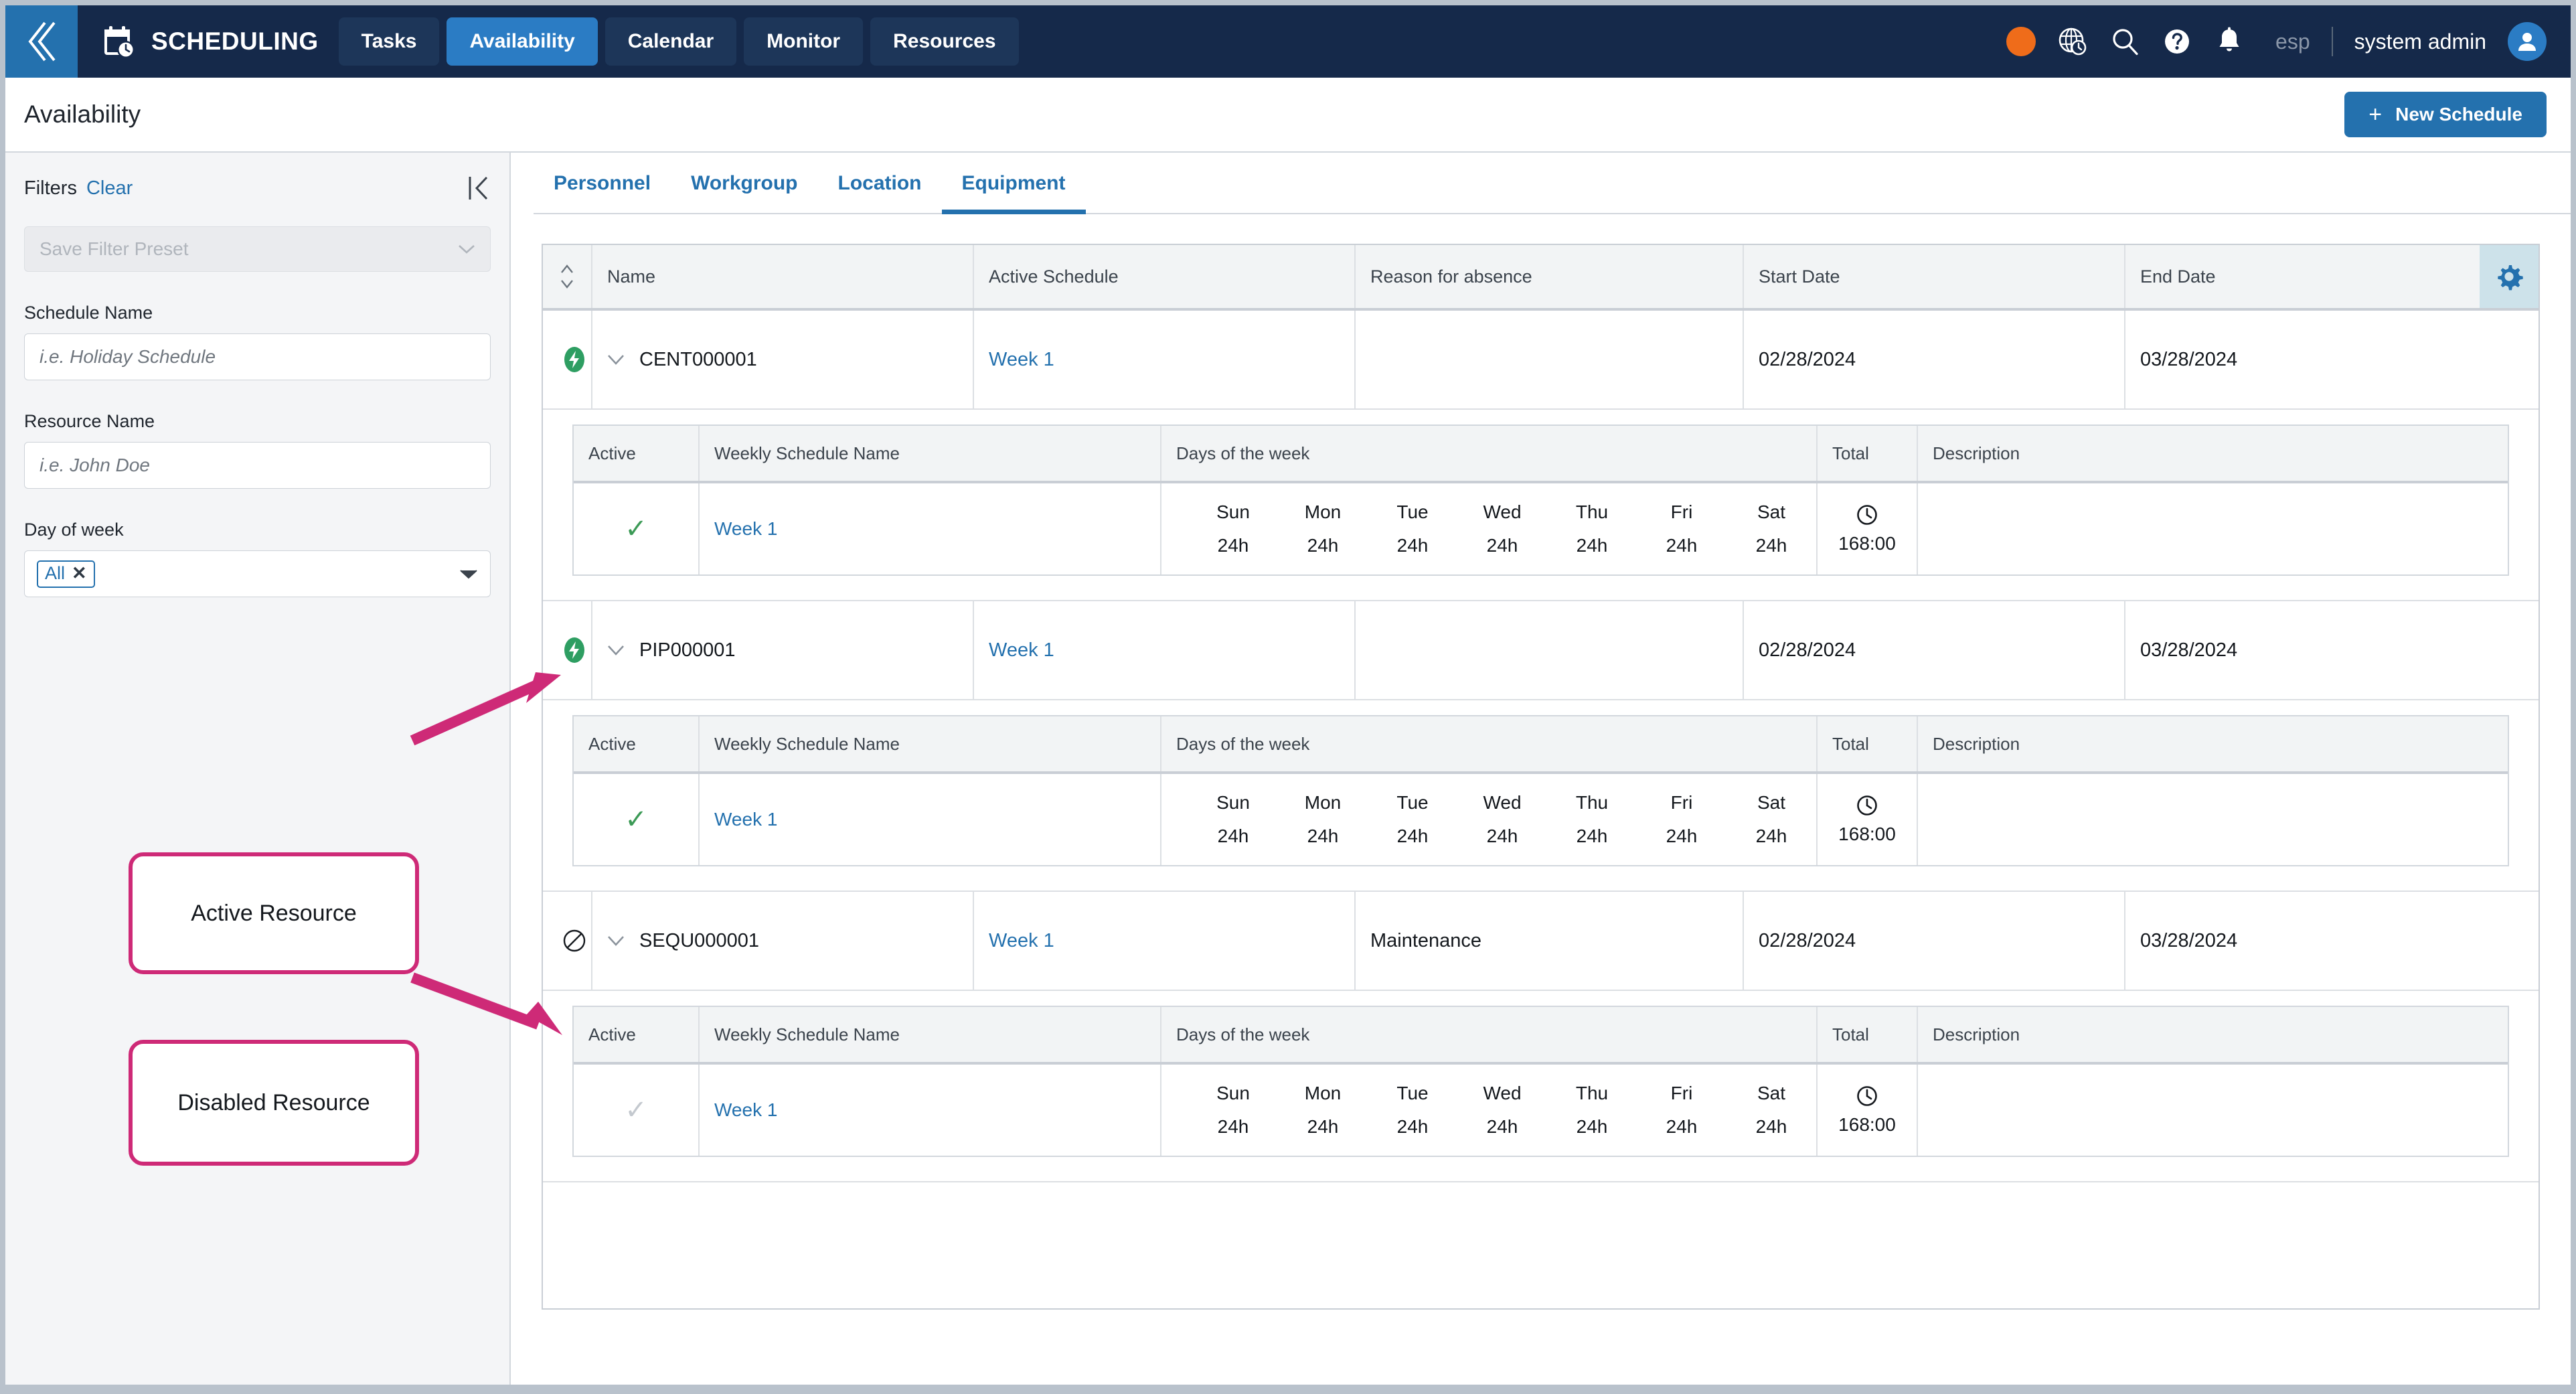  I want to click on day-column-wed: Wed 24h, so click(1502, 819).